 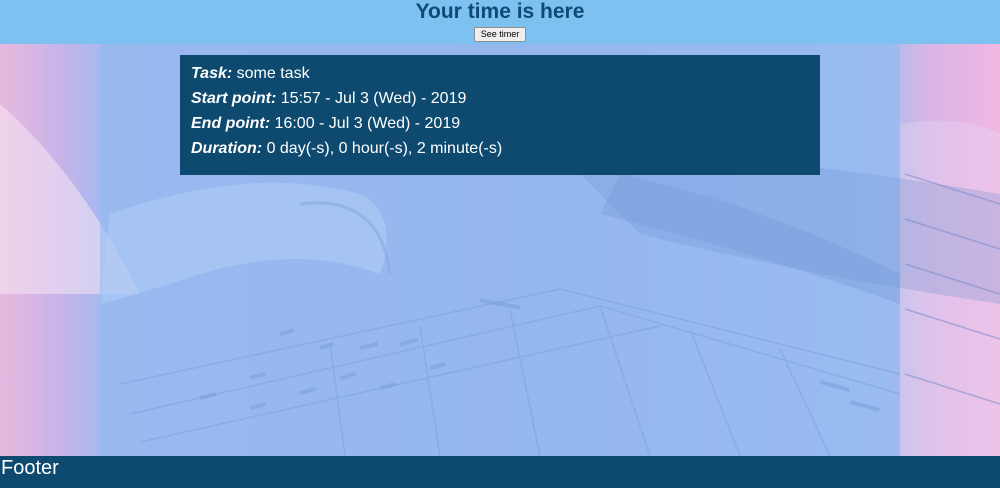 I want to click on end-point-value: 16:00 - Jul 3 (Wed) - 2019, so click(x=367, y=123).